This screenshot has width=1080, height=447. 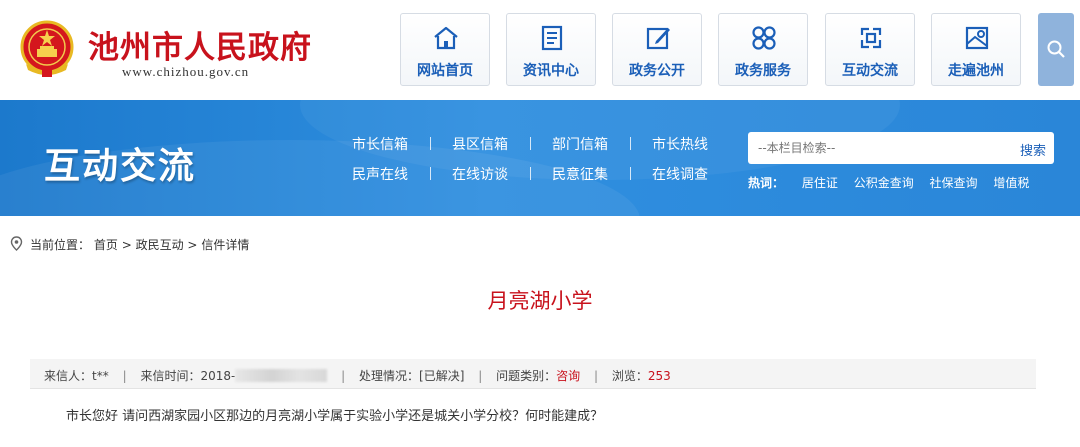 I want to click on breadcrumb-current: 信件详情, so click(x=225, y=245).